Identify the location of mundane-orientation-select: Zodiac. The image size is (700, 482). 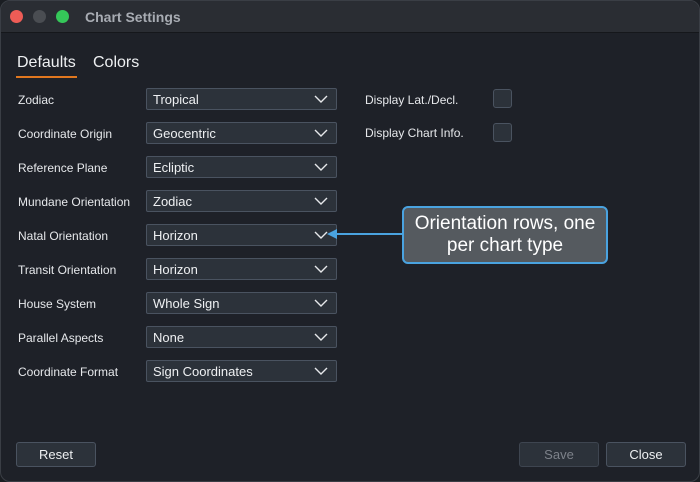
(241, 201).